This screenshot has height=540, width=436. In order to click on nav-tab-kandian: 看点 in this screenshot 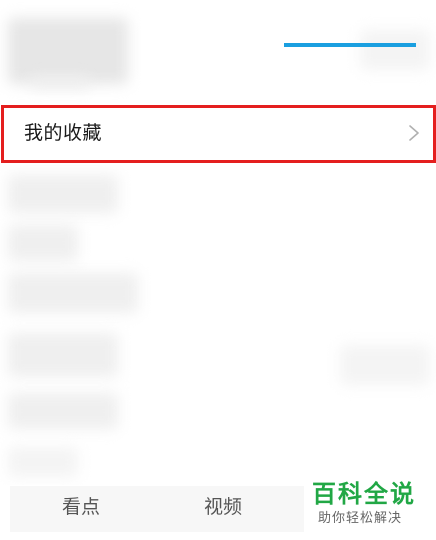, I will do `click(81, 509)`.